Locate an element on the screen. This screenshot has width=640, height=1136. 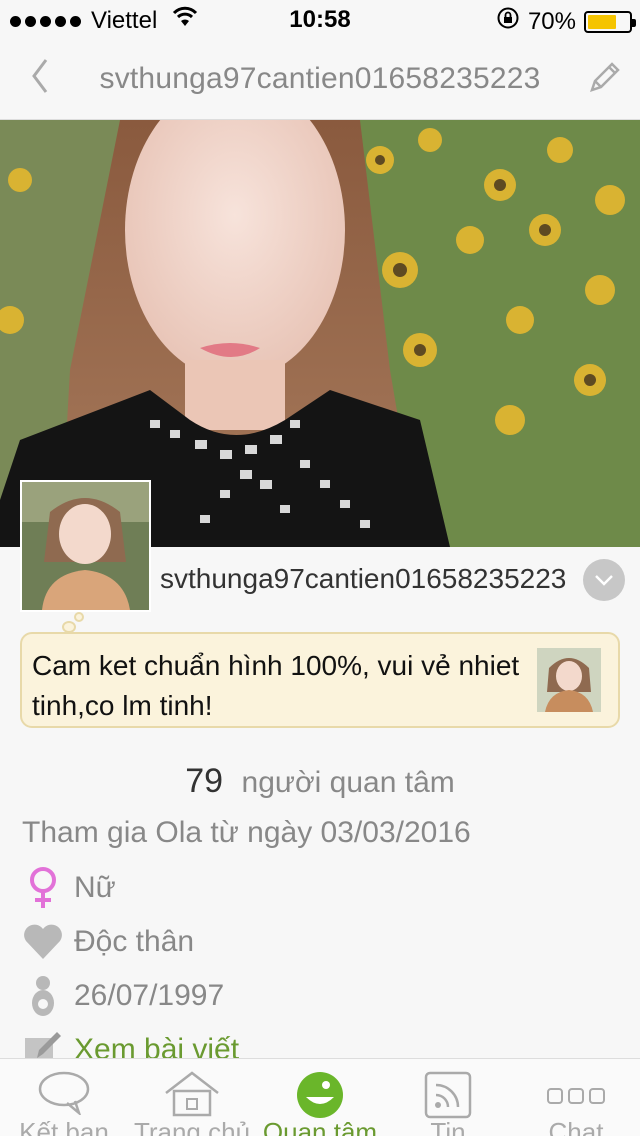
pencil-icon is located at coordinates (605, 77).